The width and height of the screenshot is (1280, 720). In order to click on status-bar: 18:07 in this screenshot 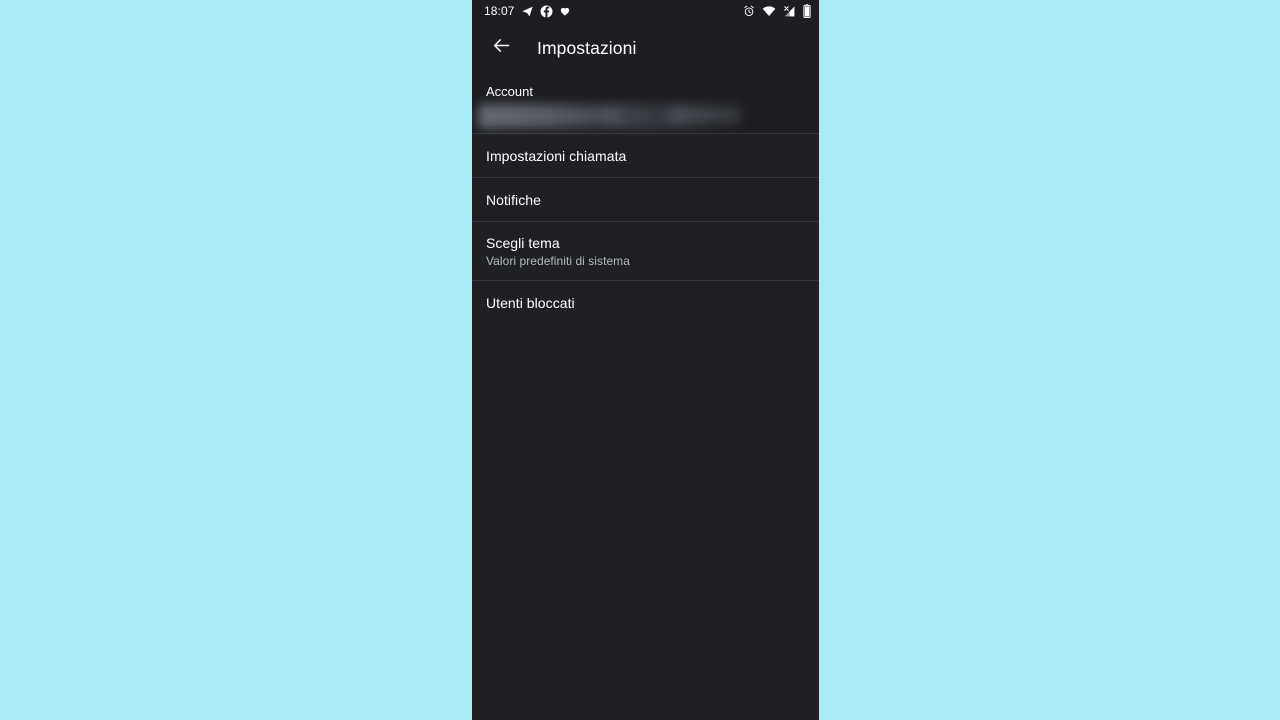, I will do `click(645, 11)`.